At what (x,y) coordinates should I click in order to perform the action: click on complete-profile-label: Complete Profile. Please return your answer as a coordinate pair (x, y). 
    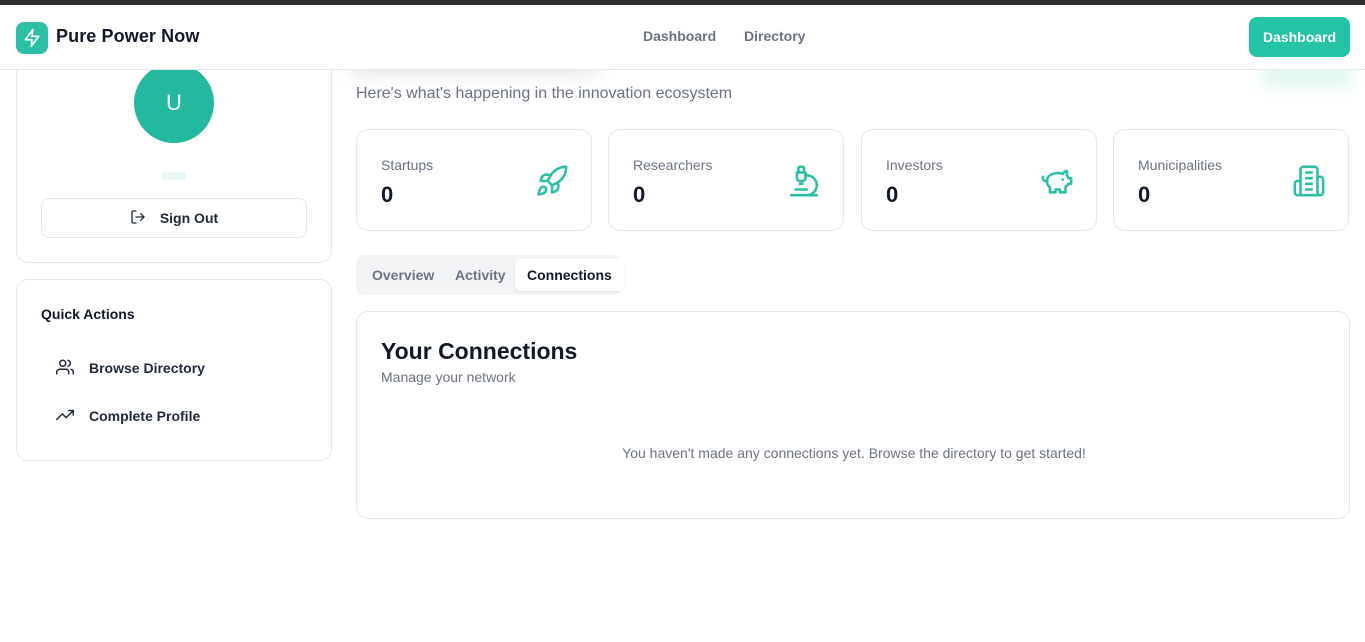
    Looking at the image, I should click on (145, 416).